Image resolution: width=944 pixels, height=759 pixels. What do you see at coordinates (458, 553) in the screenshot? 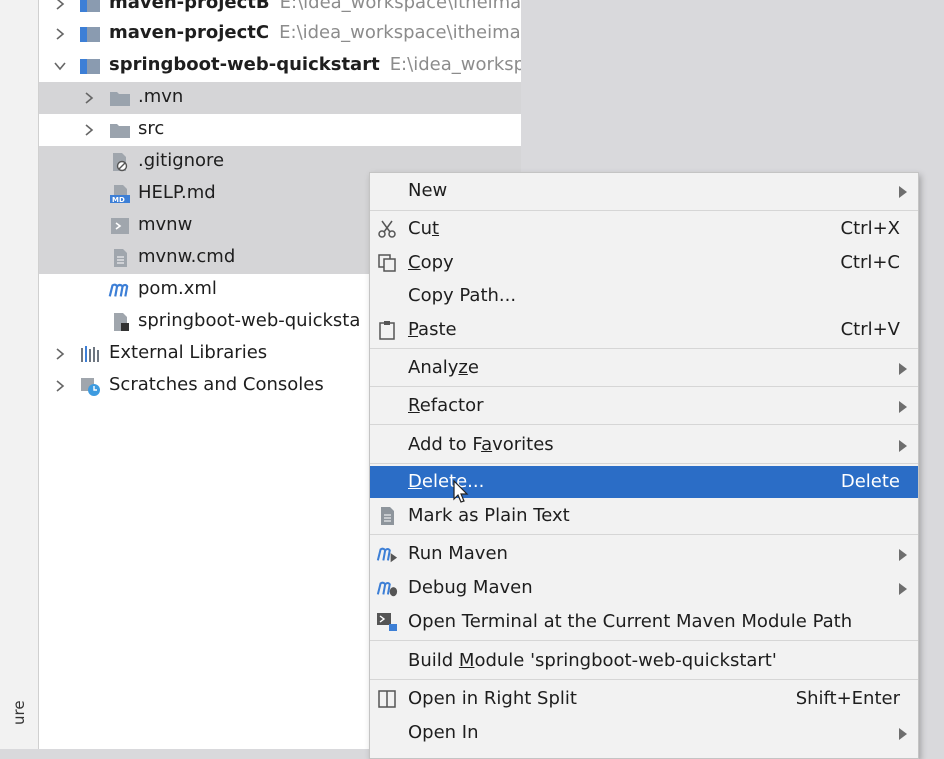
I see `menu-label: Run Maven` at bounding box center [458, 553].